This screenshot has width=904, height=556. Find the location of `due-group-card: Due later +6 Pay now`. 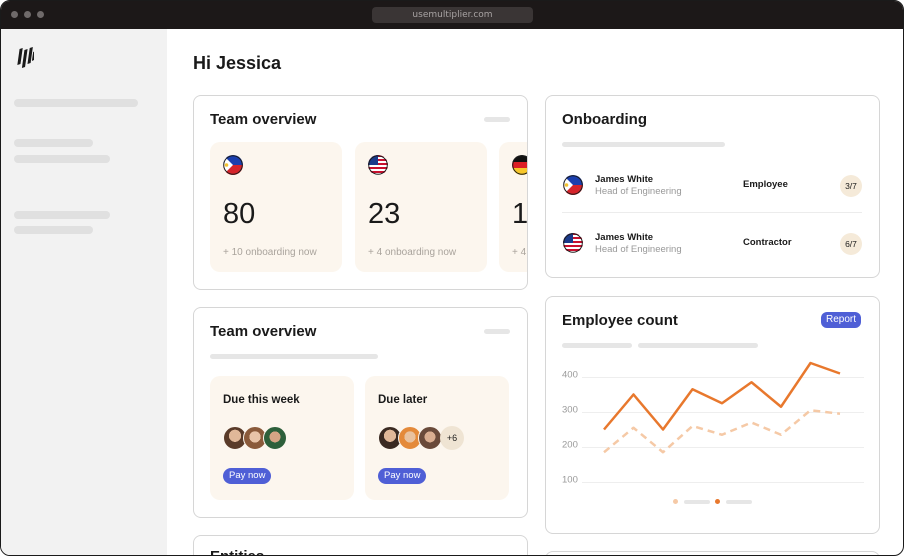

due-group-card: Due later +6 Pay now is located at coordinates (437, 438).